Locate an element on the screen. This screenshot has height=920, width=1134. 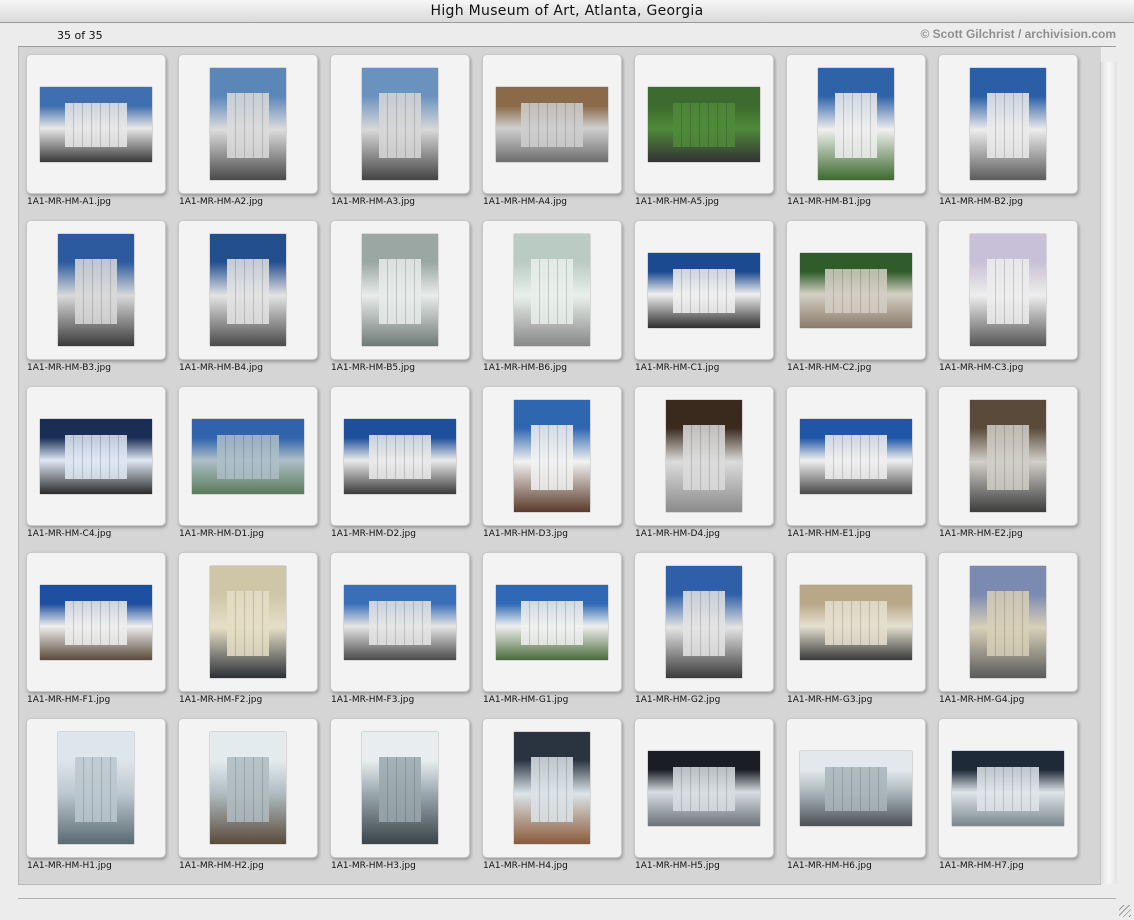
thumbnail-cell: 1A1-MR-HM-B5.jpg is located at coordinates (397, 294).